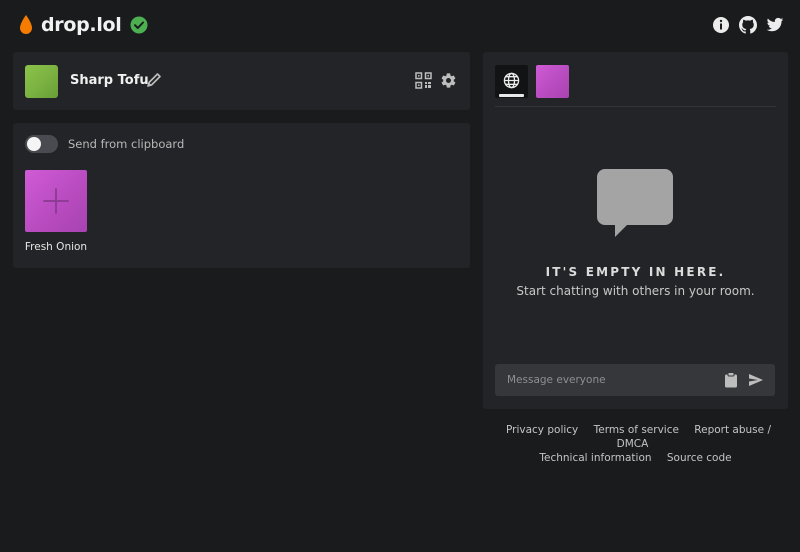 The image size is (800, 552). What do you see at coordinates (56, 247) in the screenshot?
I see `peer-name: Fresh Onion` at bounding box center [56, 247].